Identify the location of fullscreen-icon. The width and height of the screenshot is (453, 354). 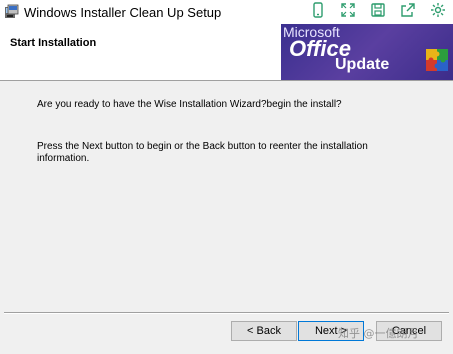
(348, 10).